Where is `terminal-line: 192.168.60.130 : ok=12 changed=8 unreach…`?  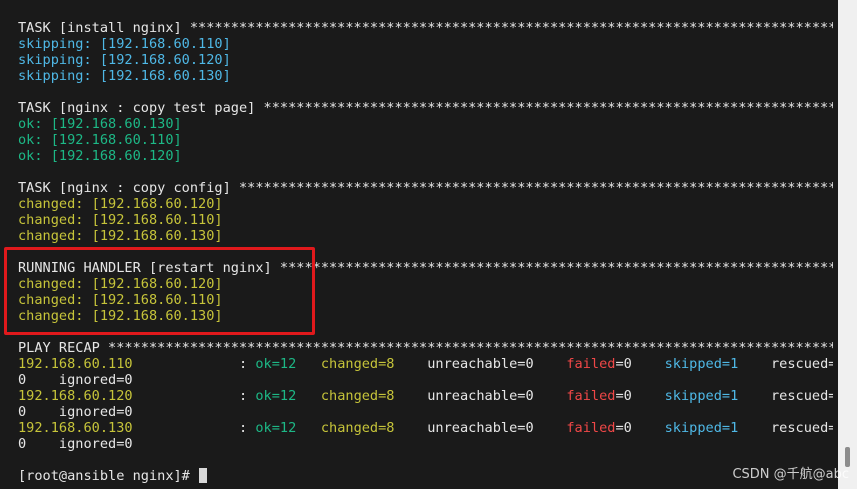 terminal-line: 192.168.60.130 : ok=12 changed=8 unreach… is located at coordinates (425, 428).